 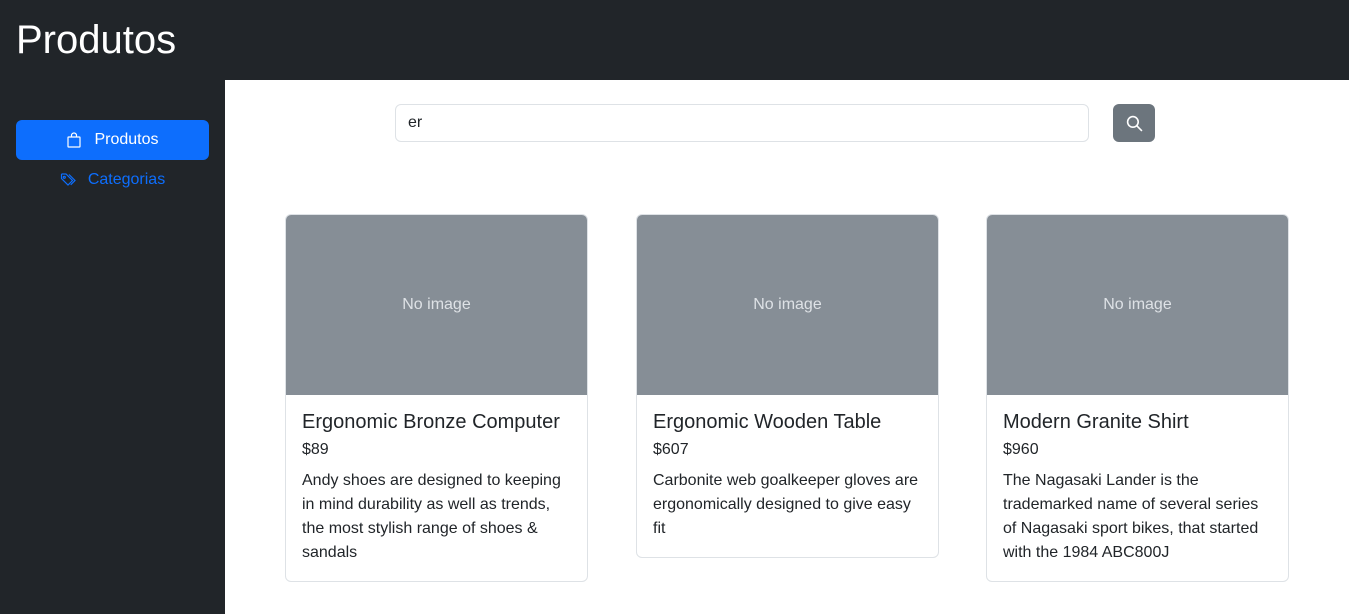 What do you see at coordinates (742, 123) in the screenshot?
I see `search-input` at bounding box center [742, 123].